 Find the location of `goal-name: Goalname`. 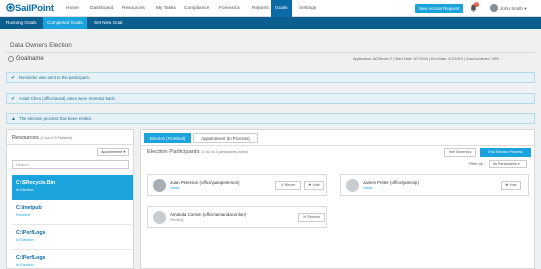

goal-name: Goalname is located at coordinates (30, 59).